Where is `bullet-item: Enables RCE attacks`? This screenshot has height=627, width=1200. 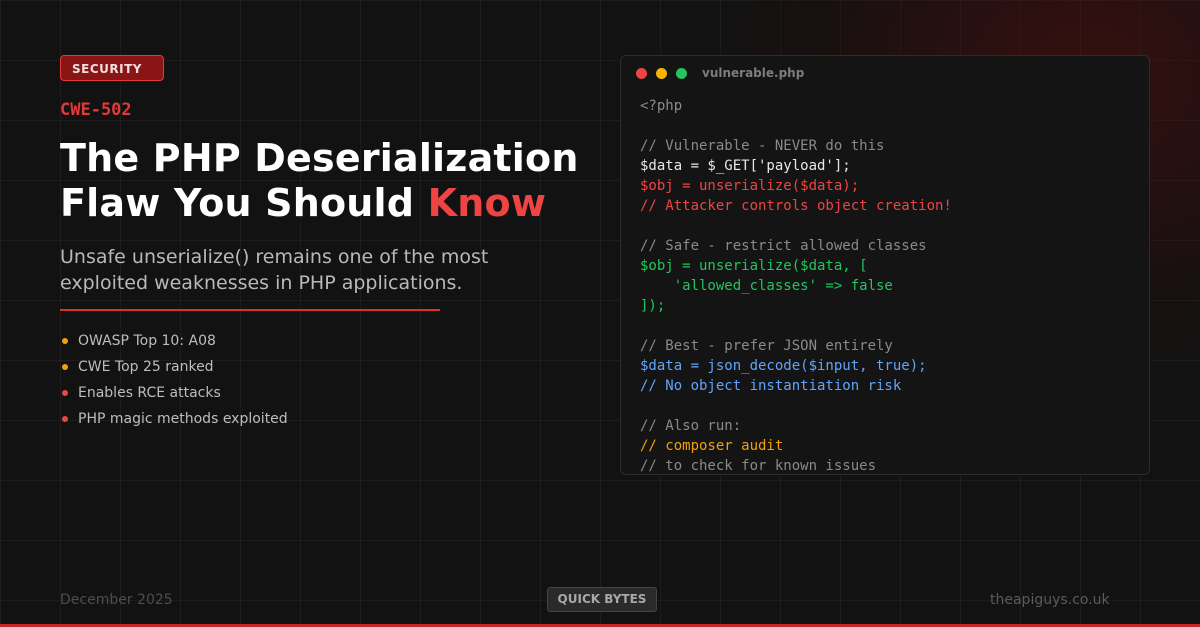
bullet-item: Enables RCE attacks is located at coordinates (175, 393).